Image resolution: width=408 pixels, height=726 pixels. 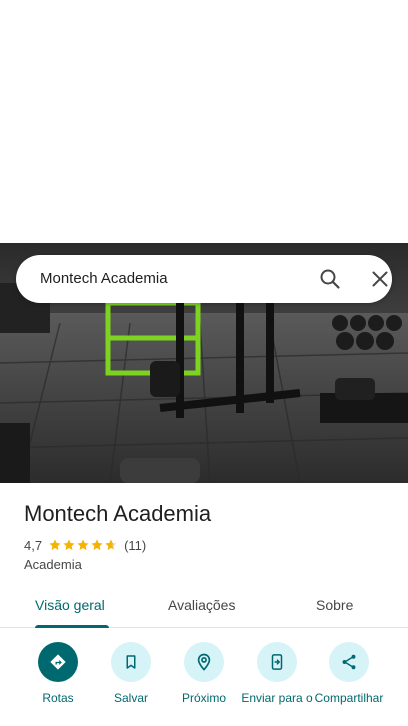 What do you see at coordinates (203, 698) in the screenshot?
I see `nearby-label: Próximo` at bounding box center [203, 698].